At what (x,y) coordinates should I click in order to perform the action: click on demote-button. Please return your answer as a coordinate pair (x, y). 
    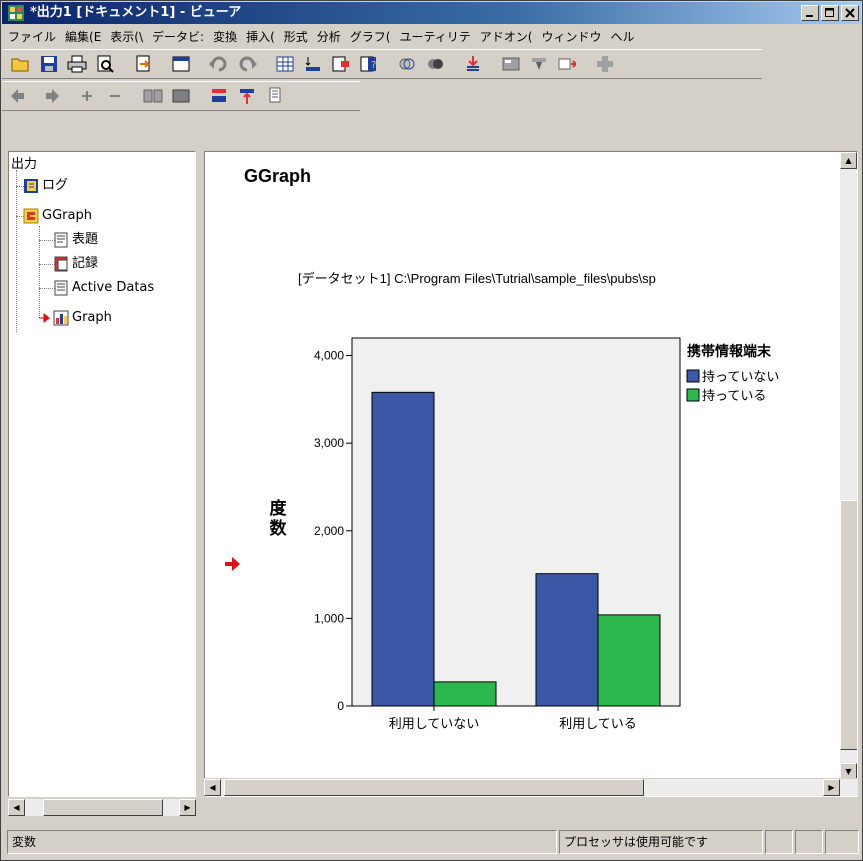
    Looking at the image, I should click on (49, 96).